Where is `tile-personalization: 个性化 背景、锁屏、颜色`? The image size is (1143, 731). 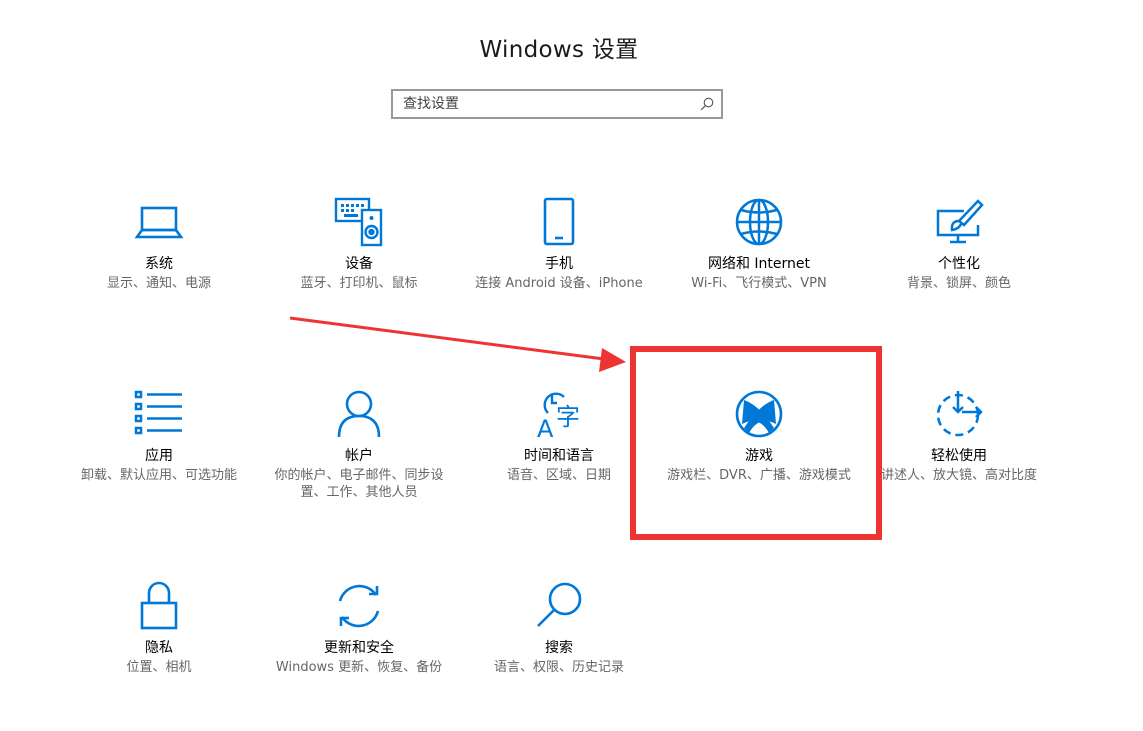
tile-personalization: 个性化 背景、锁屏、颜色 is located at coordinates (959, 272).